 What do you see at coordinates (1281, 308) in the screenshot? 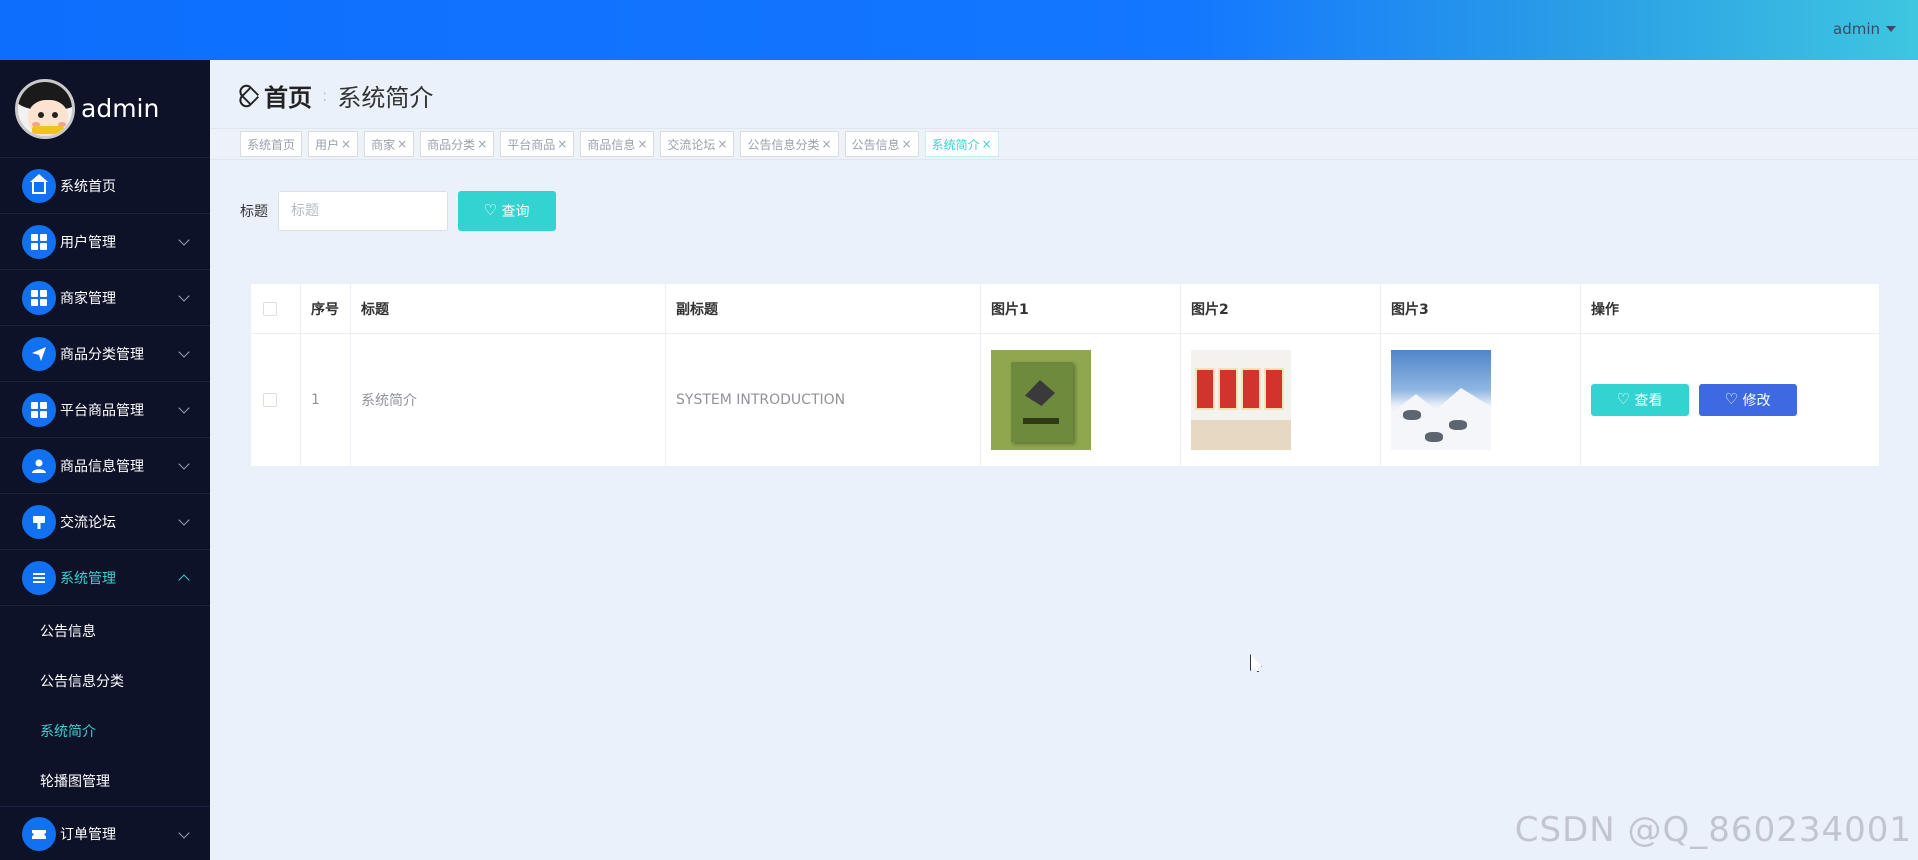
I see `column-header: 图片2` at bounding box center [1281, 308].